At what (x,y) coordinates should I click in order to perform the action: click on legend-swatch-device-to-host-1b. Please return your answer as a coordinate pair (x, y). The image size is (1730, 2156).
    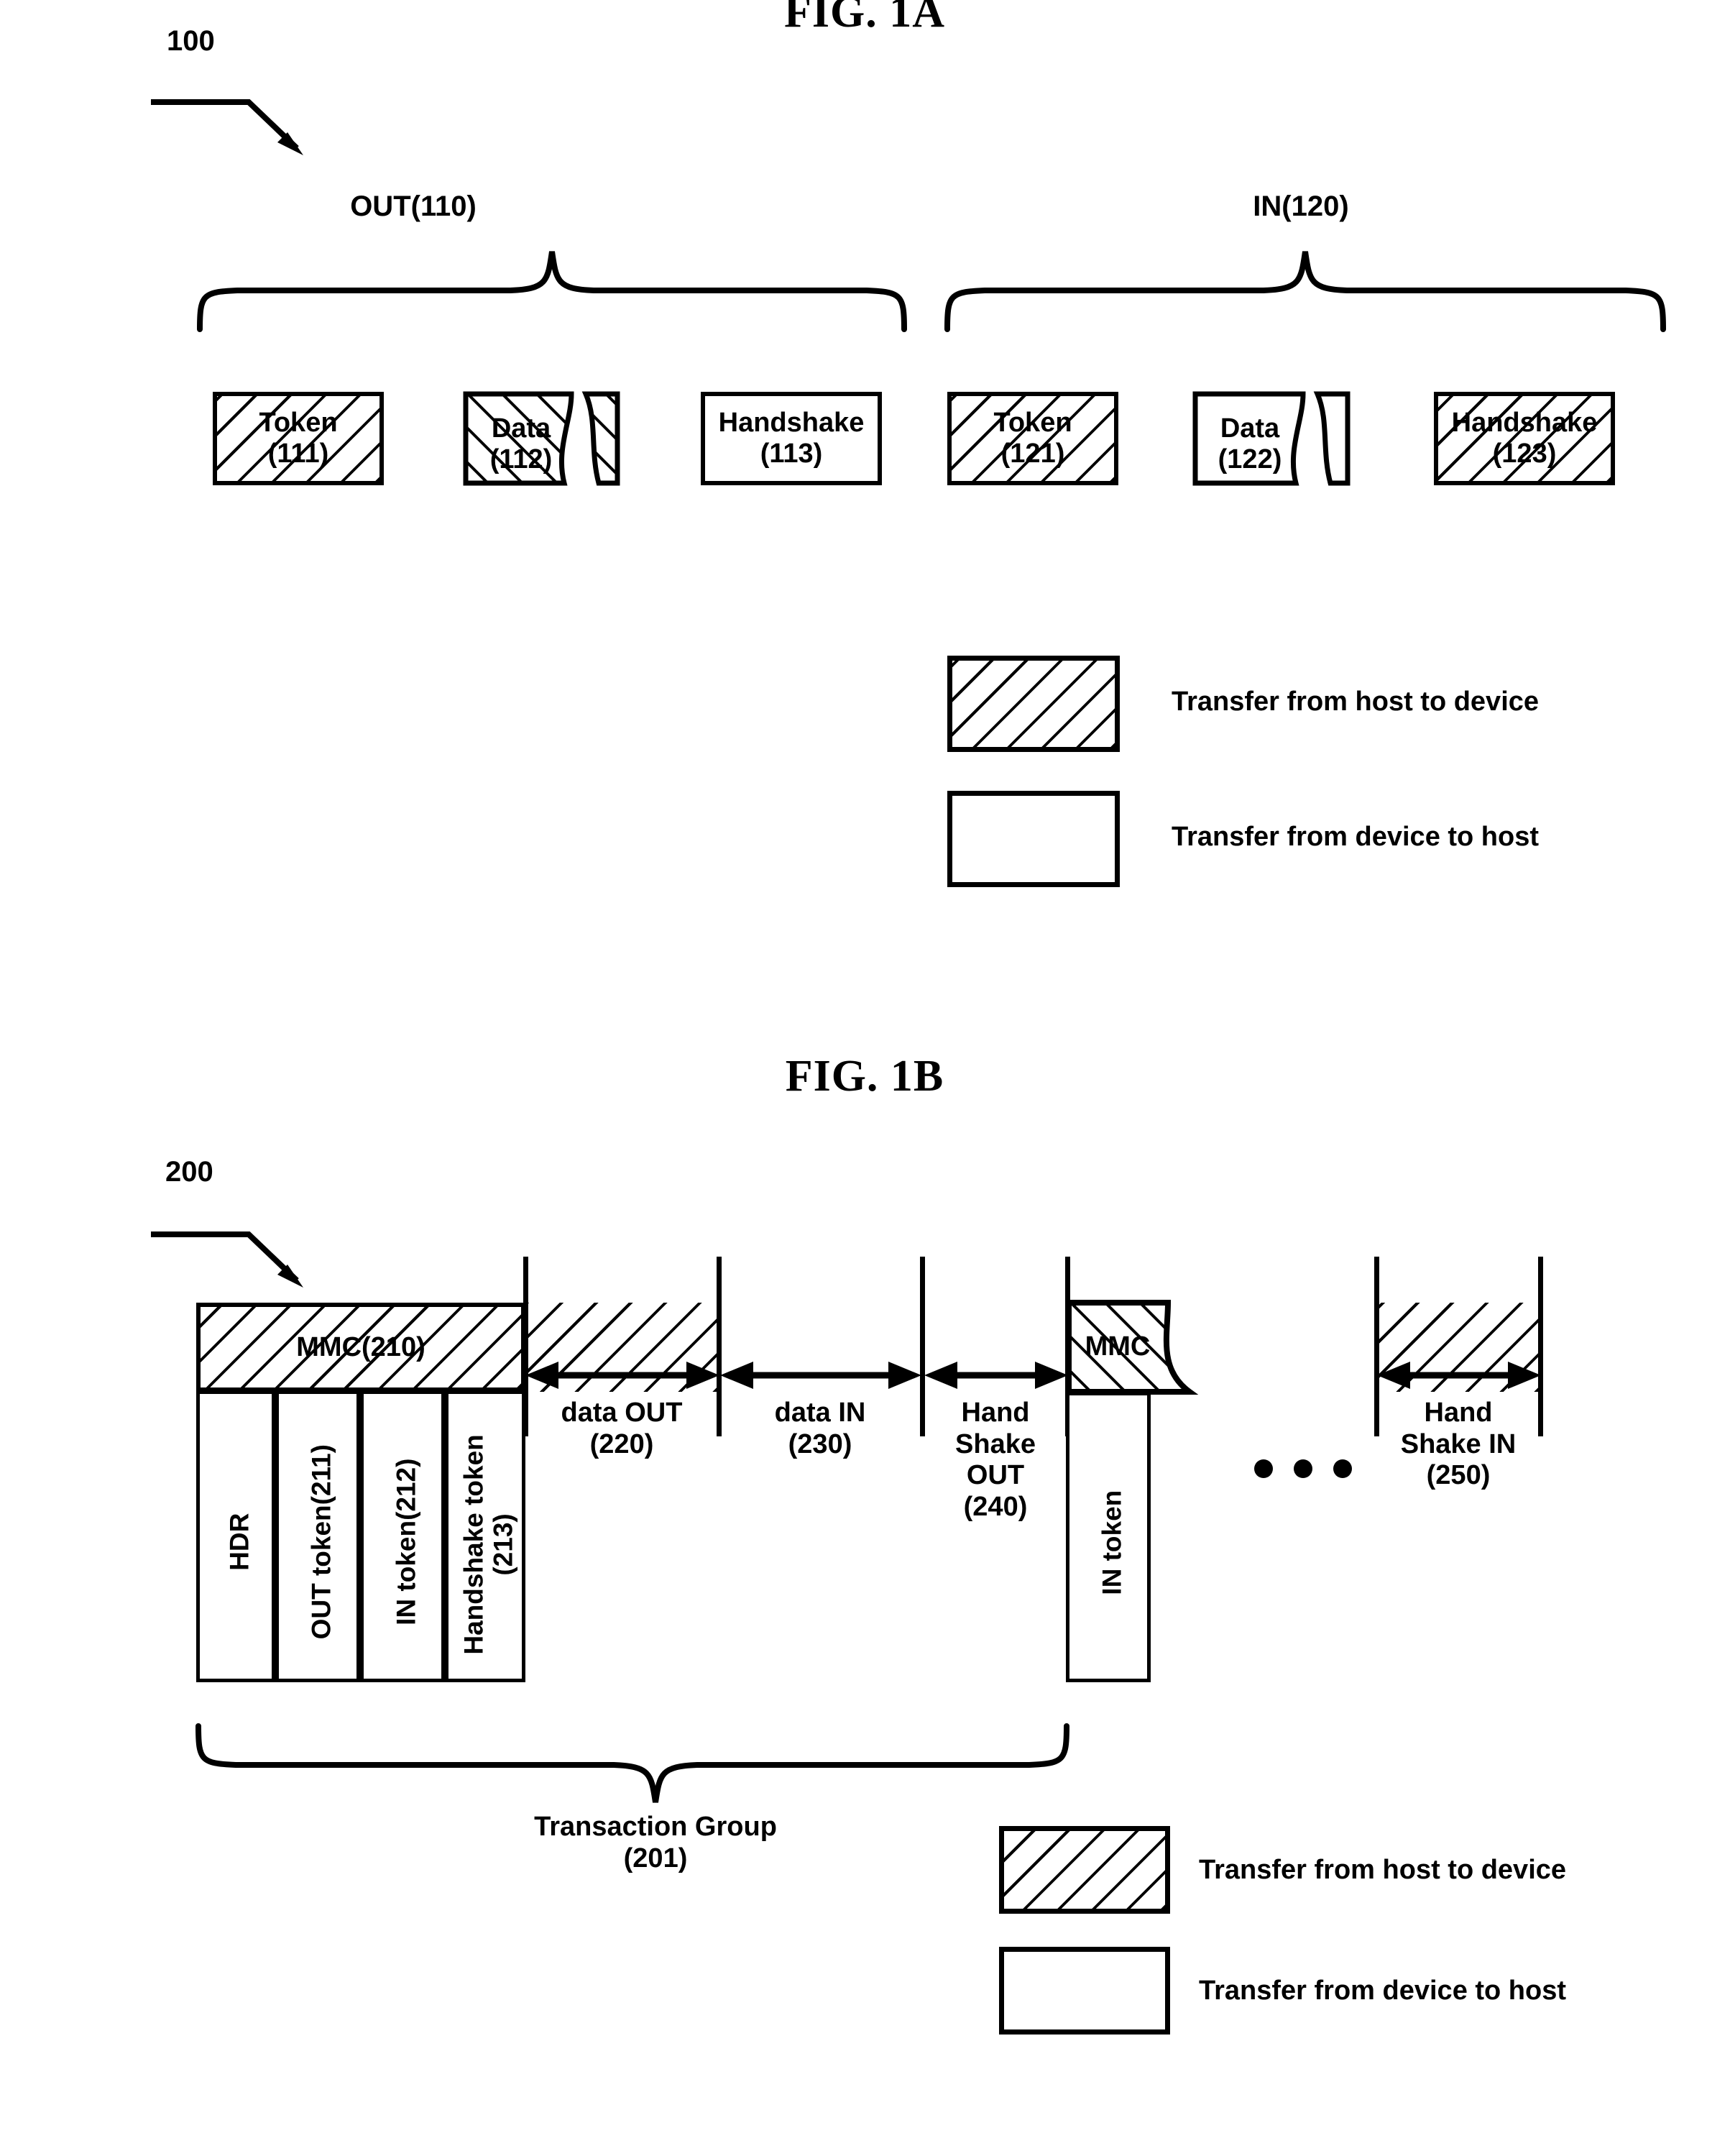
    Looking at the image, I should click on (1084, 1991).